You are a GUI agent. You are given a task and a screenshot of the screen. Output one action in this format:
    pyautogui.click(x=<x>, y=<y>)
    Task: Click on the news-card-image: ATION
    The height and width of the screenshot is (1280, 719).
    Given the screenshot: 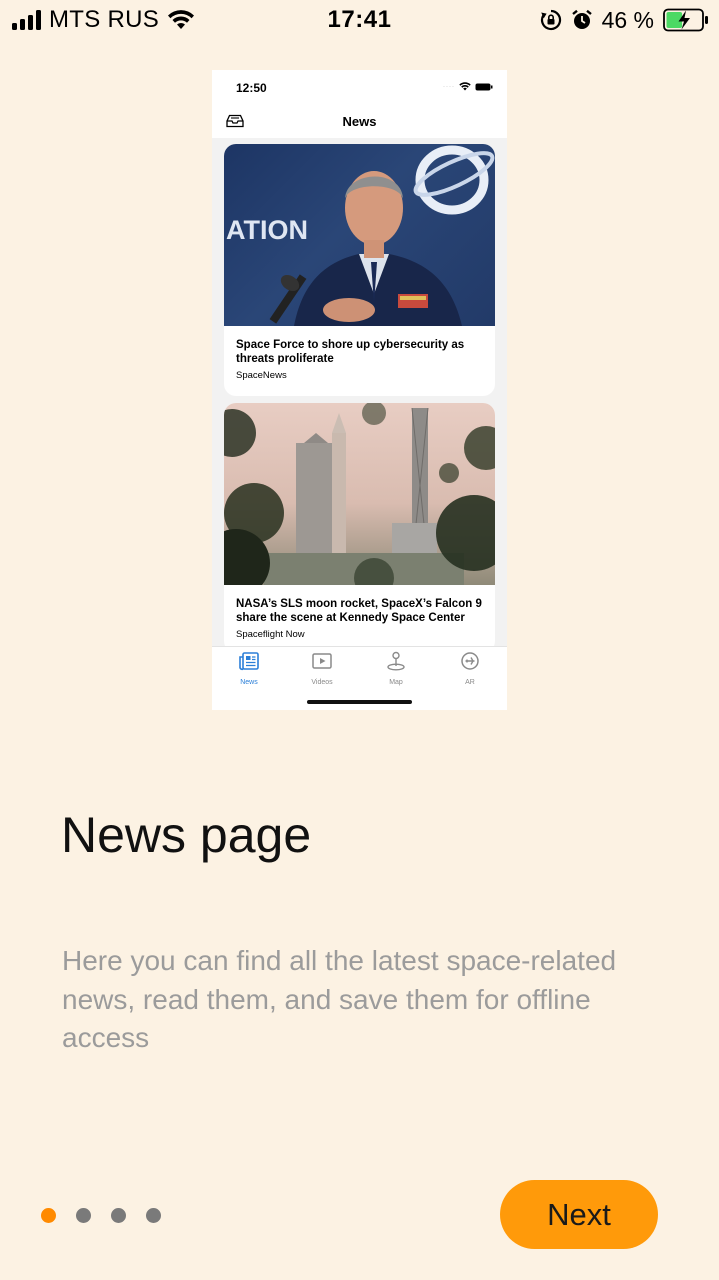 What is the action you would take?
    pyautogui.click(x=359, y=235)
    